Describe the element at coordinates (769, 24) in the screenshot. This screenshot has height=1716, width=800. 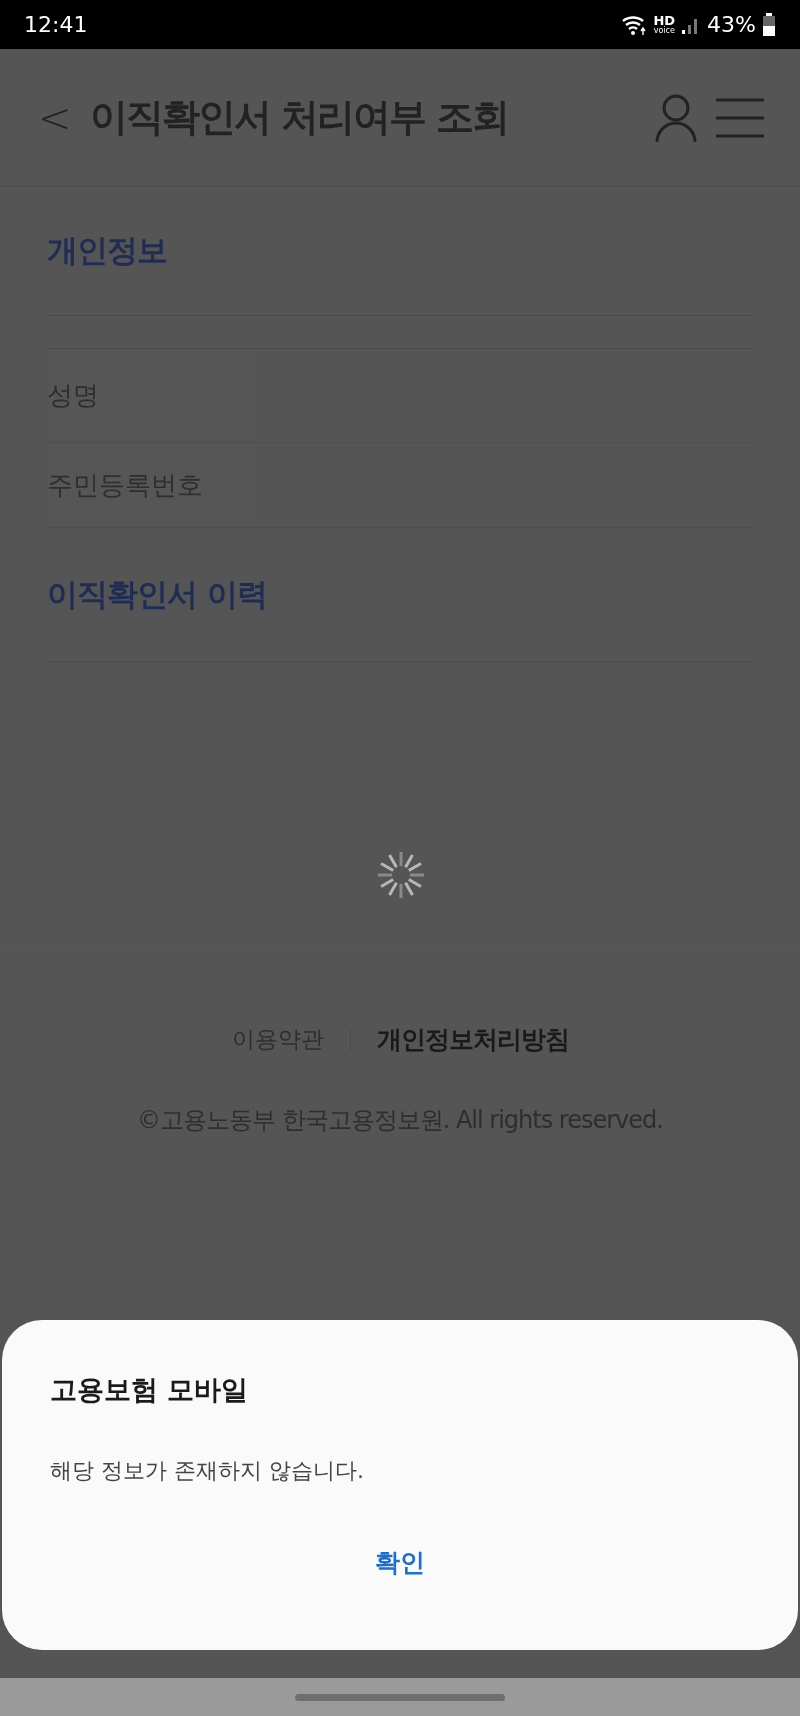
I see `battery-icon` at that location.